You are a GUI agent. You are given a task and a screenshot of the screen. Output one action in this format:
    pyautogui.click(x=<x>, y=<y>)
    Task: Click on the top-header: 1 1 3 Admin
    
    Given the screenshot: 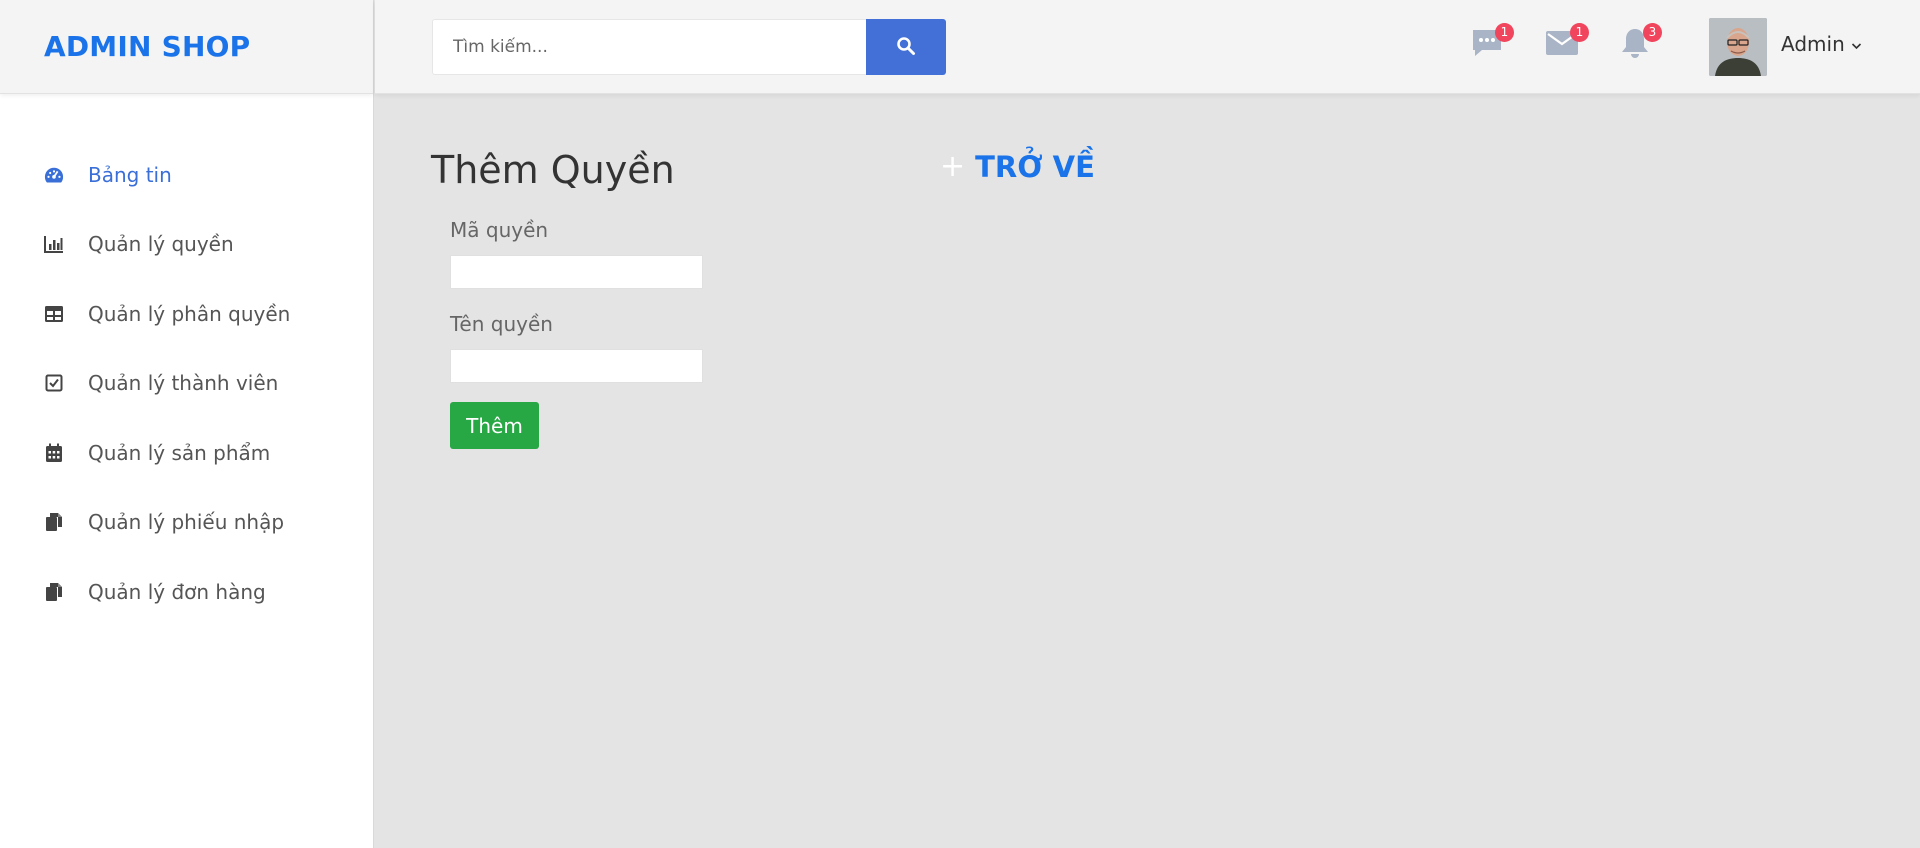 What is the action you would take?
    pyautogui.click(x=1147, y=47)
    